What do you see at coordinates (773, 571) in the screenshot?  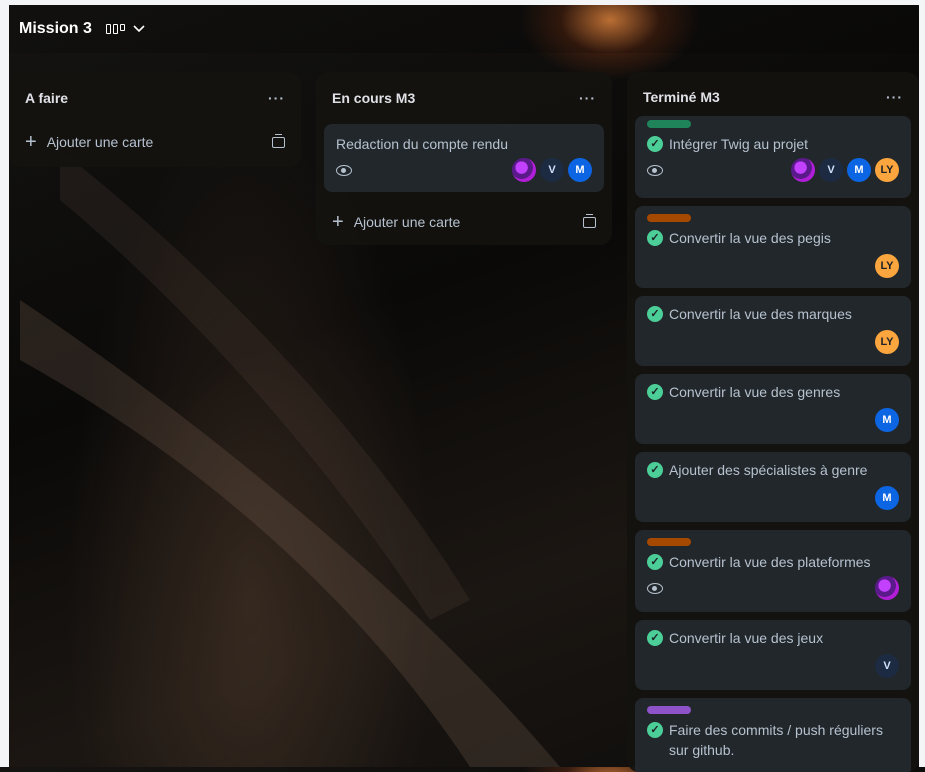 I see `card: ✓ Convertir la vue des plateformes` at bounding box center [773, 571].